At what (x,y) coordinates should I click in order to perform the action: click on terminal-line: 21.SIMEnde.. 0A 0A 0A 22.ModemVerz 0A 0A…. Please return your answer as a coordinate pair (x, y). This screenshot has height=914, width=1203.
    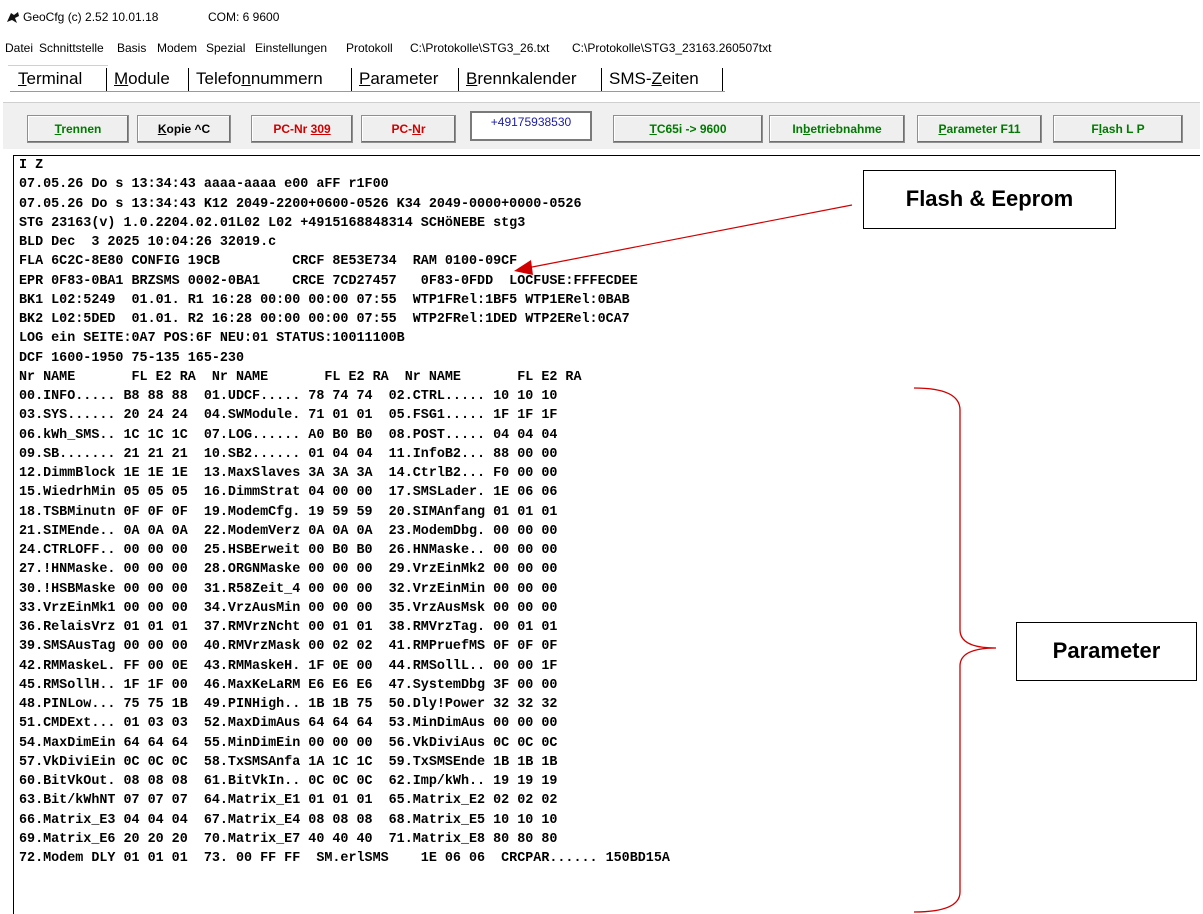
    Looking at the image, I should click on (288, 531).